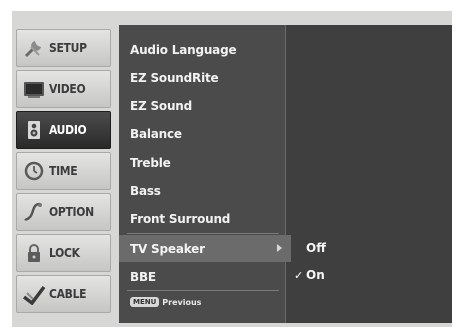 The height and width of the screenshot is (333, 462). I want to click on option-off: Off, so click(310, 248).